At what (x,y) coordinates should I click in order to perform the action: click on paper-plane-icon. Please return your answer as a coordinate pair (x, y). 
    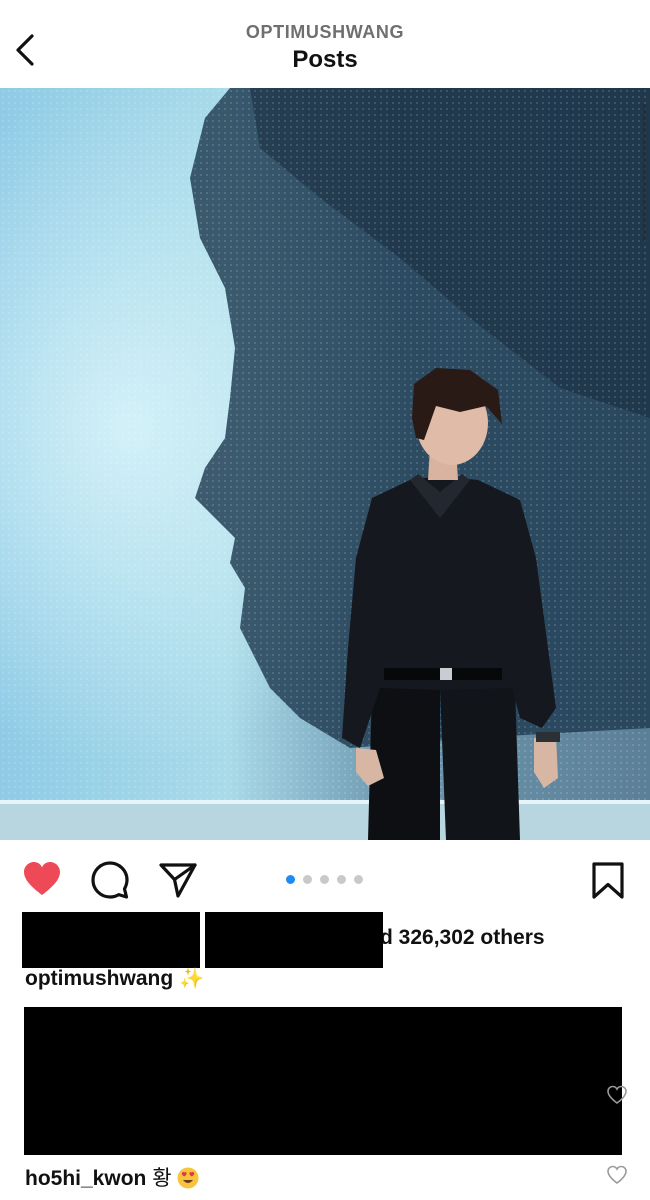
    Looking at the image, I should click on (178, 880).